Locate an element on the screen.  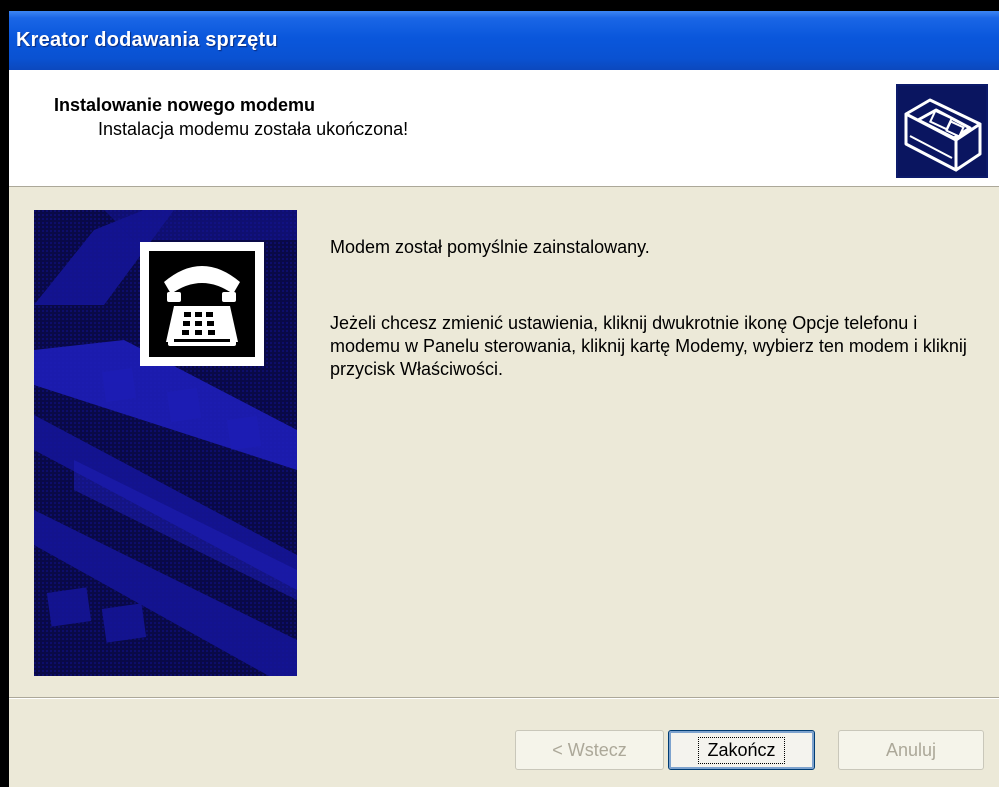
hardware-wizard-icon is located at coordinates (942, 131).